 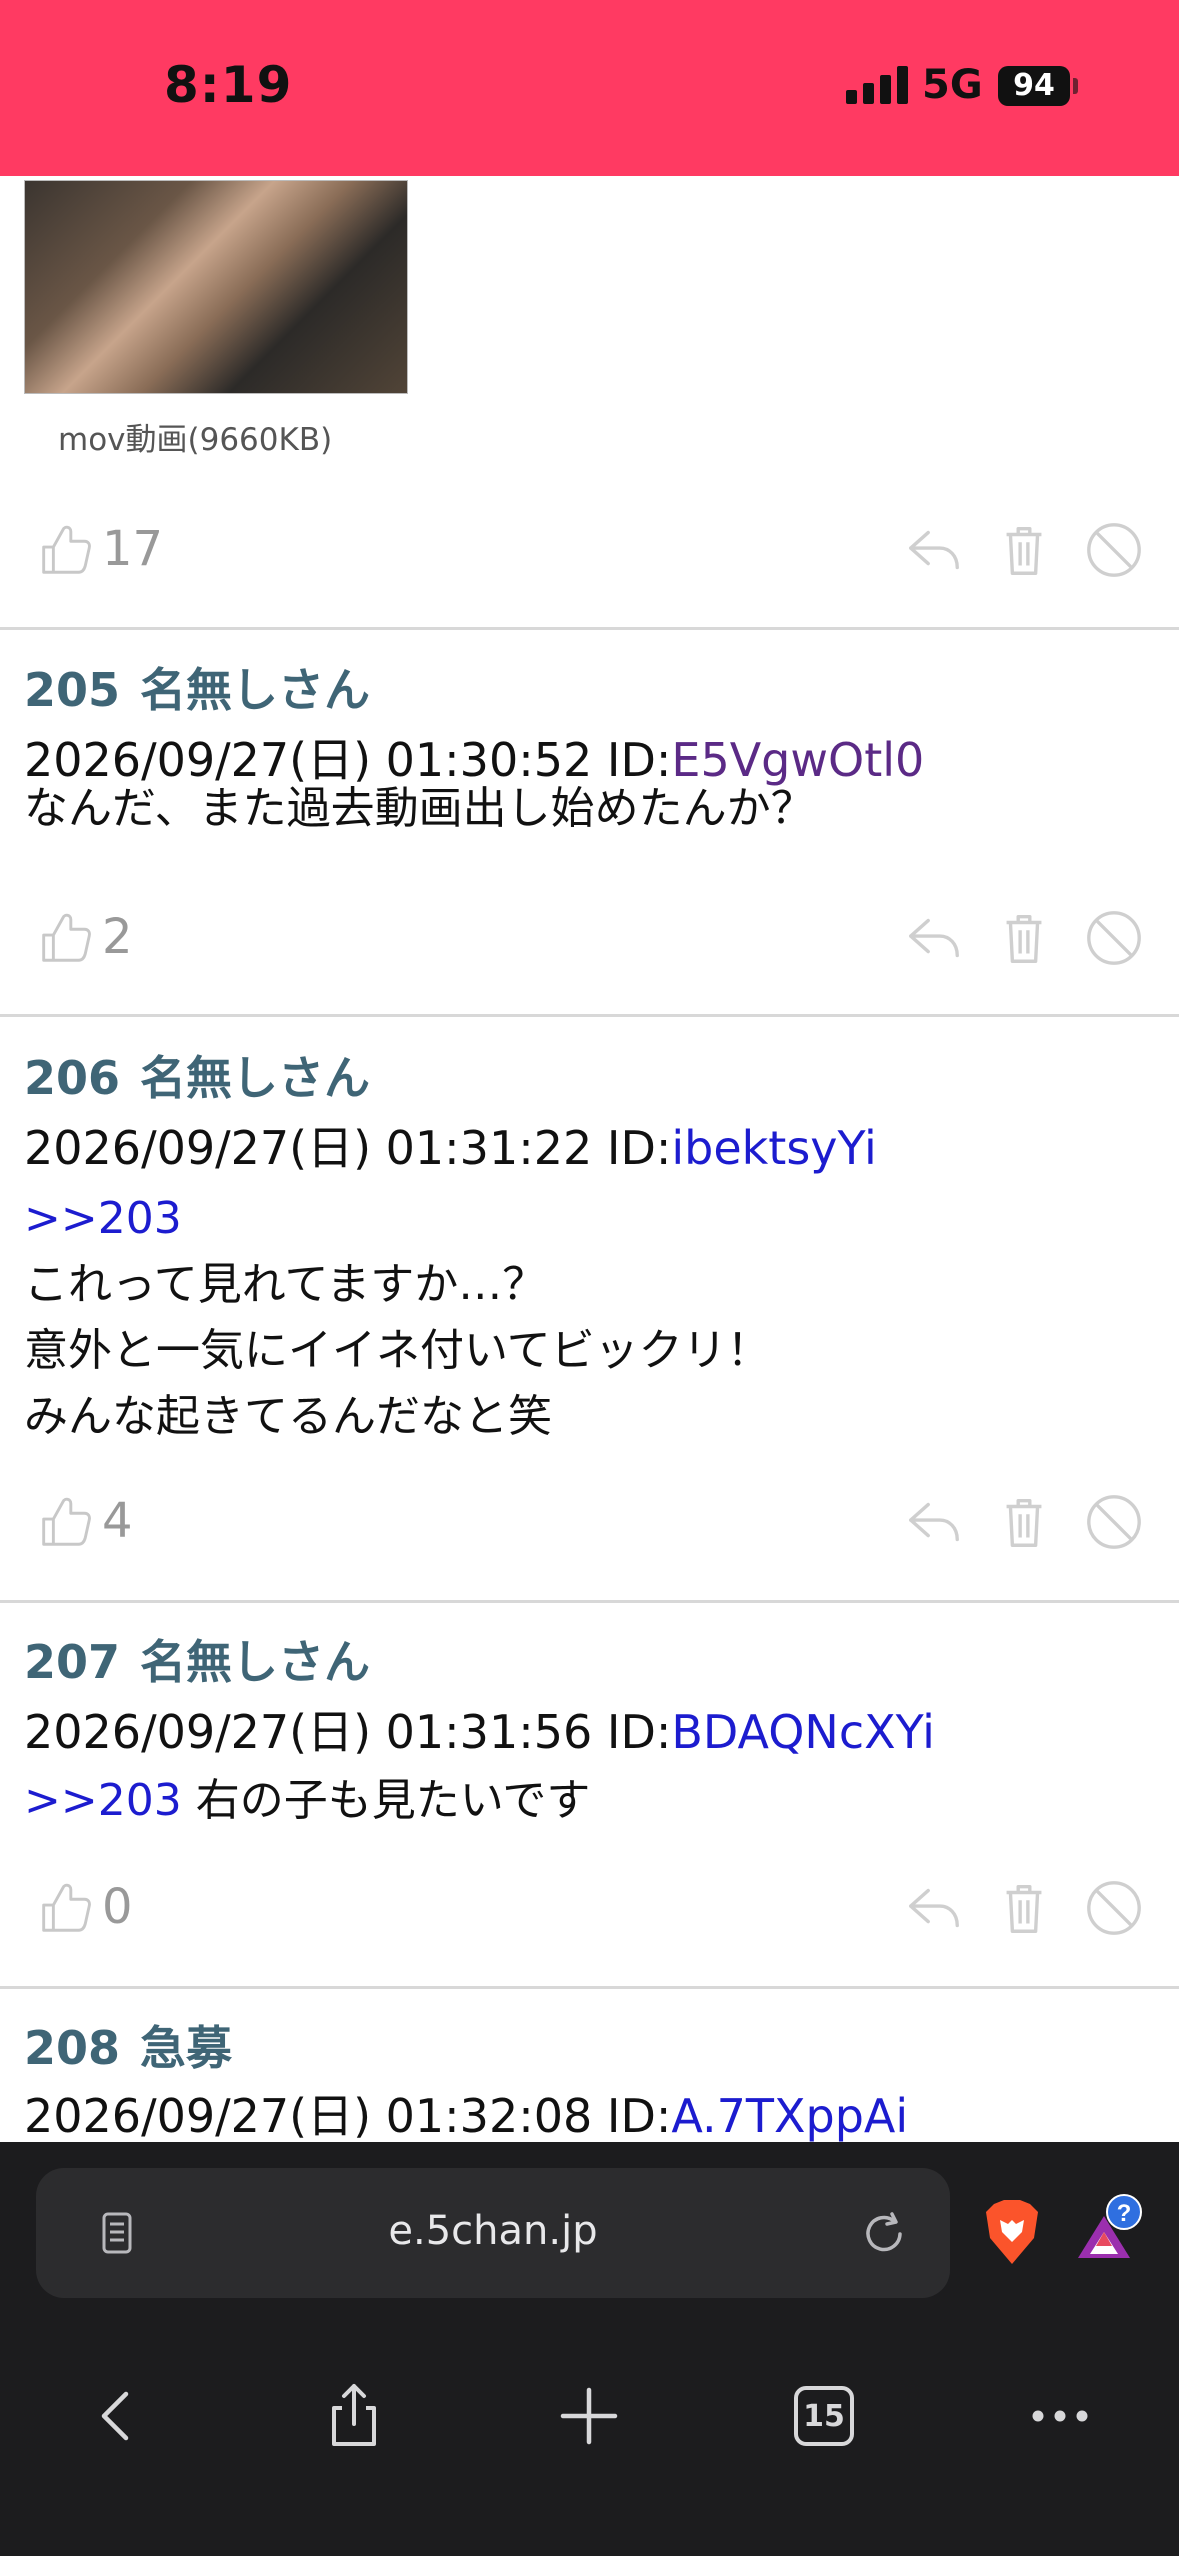 I want to click on brave-shields-icon, so click(x=1012, y=2232).